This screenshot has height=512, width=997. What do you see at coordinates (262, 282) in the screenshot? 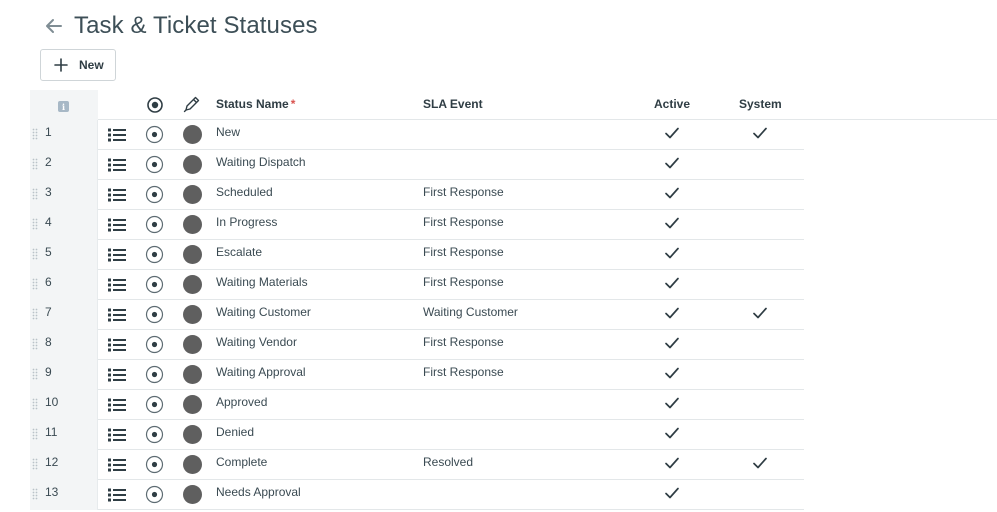
I see `status-name: Waiting Materials` at bounding box center [262, 282].